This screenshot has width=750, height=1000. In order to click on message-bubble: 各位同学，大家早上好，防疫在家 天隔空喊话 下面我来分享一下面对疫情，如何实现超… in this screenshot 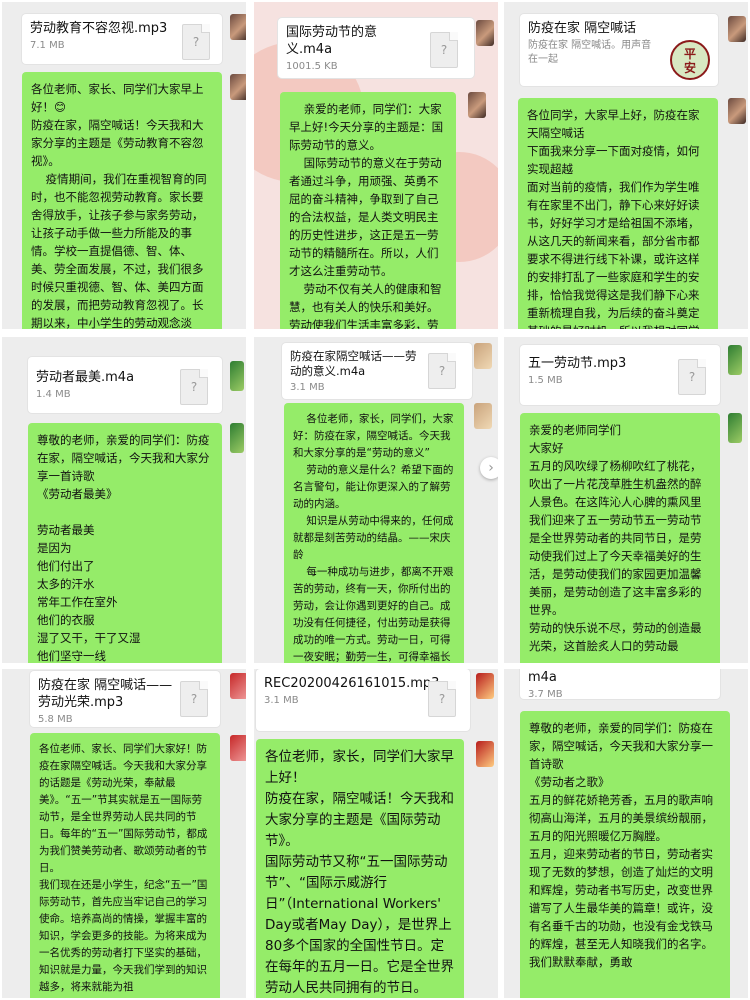, I will do `click(618, 213)`.